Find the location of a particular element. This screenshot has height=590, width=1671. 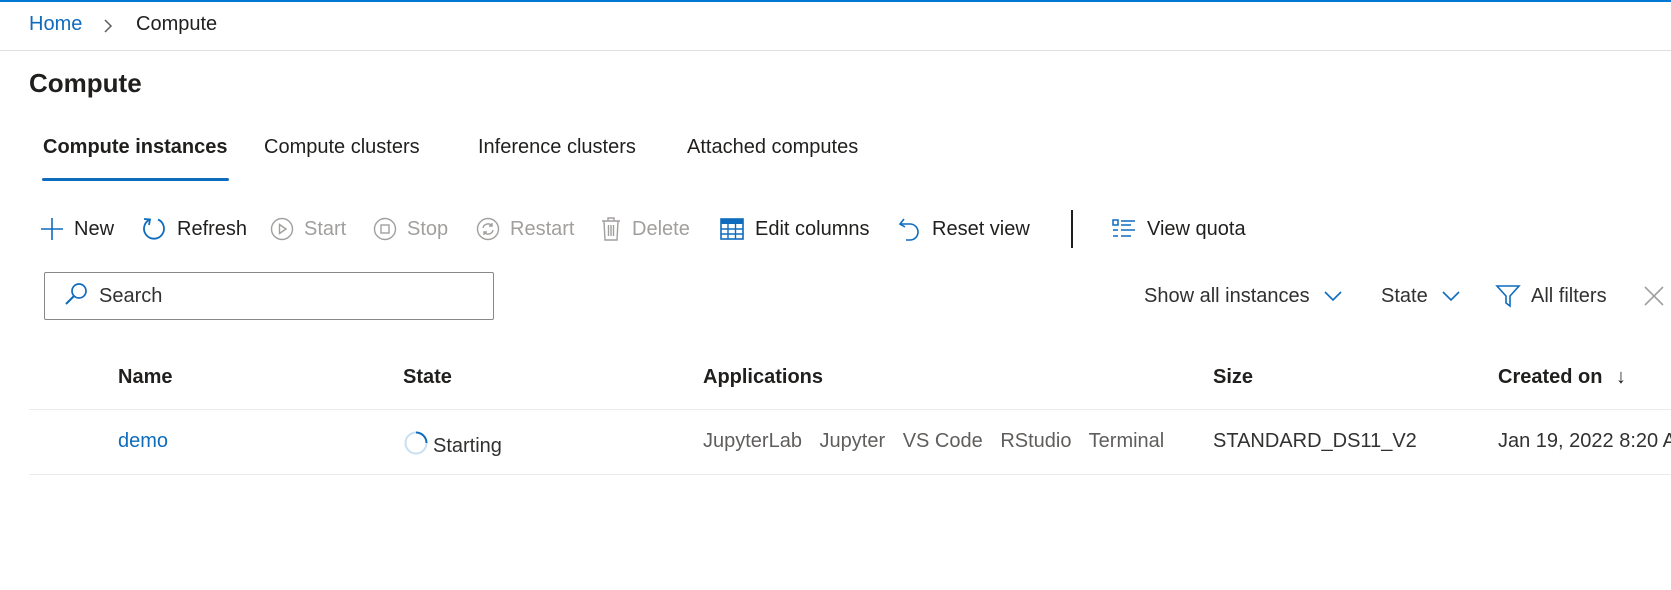

refresh-button: Refresh is located at coordinates (194, 229).